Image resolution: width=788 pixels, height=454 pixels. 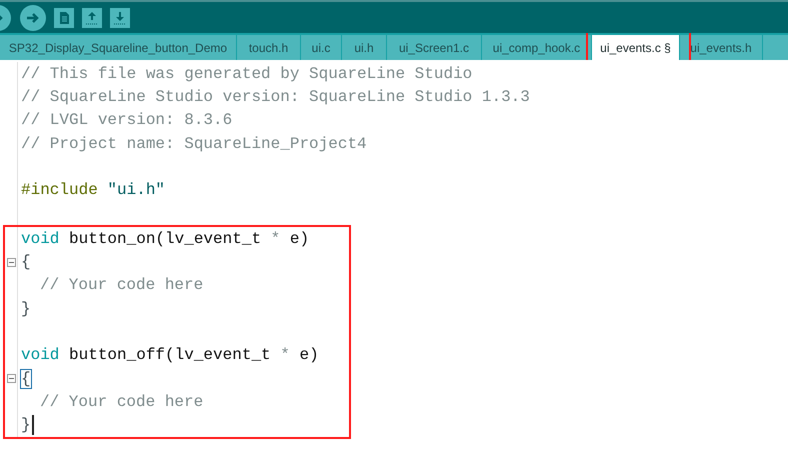 I want to click on file-tab: ui_events.c §, so click(x=636, y=47).